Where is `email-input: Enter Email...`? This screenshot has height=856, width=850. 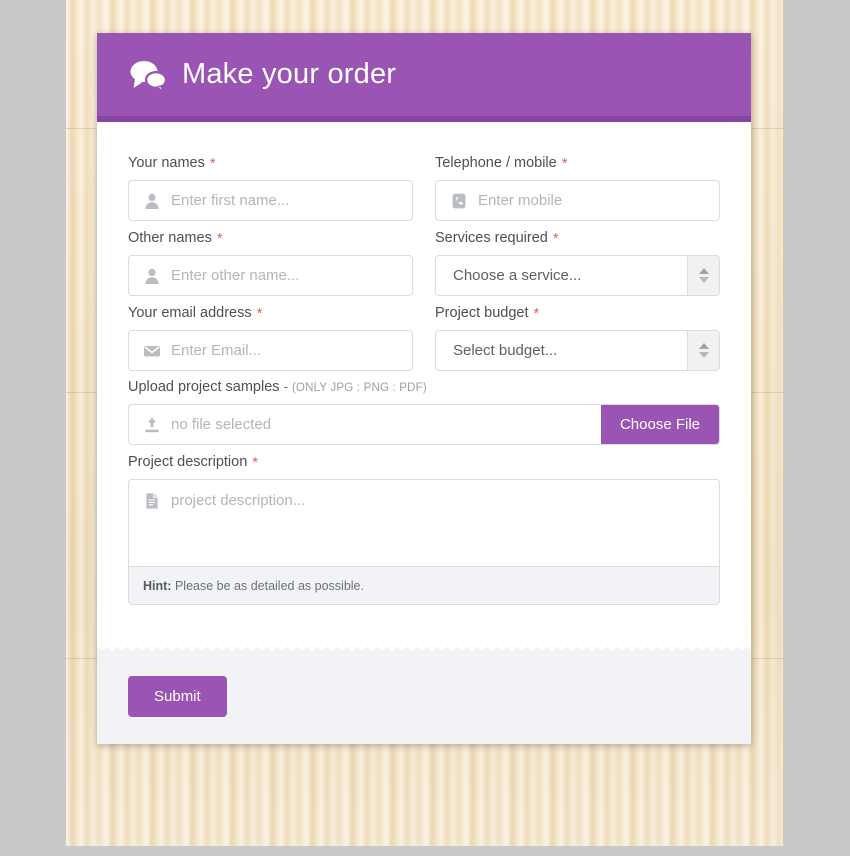
email-input: Enter Email... is located at coordinates (270, 350).